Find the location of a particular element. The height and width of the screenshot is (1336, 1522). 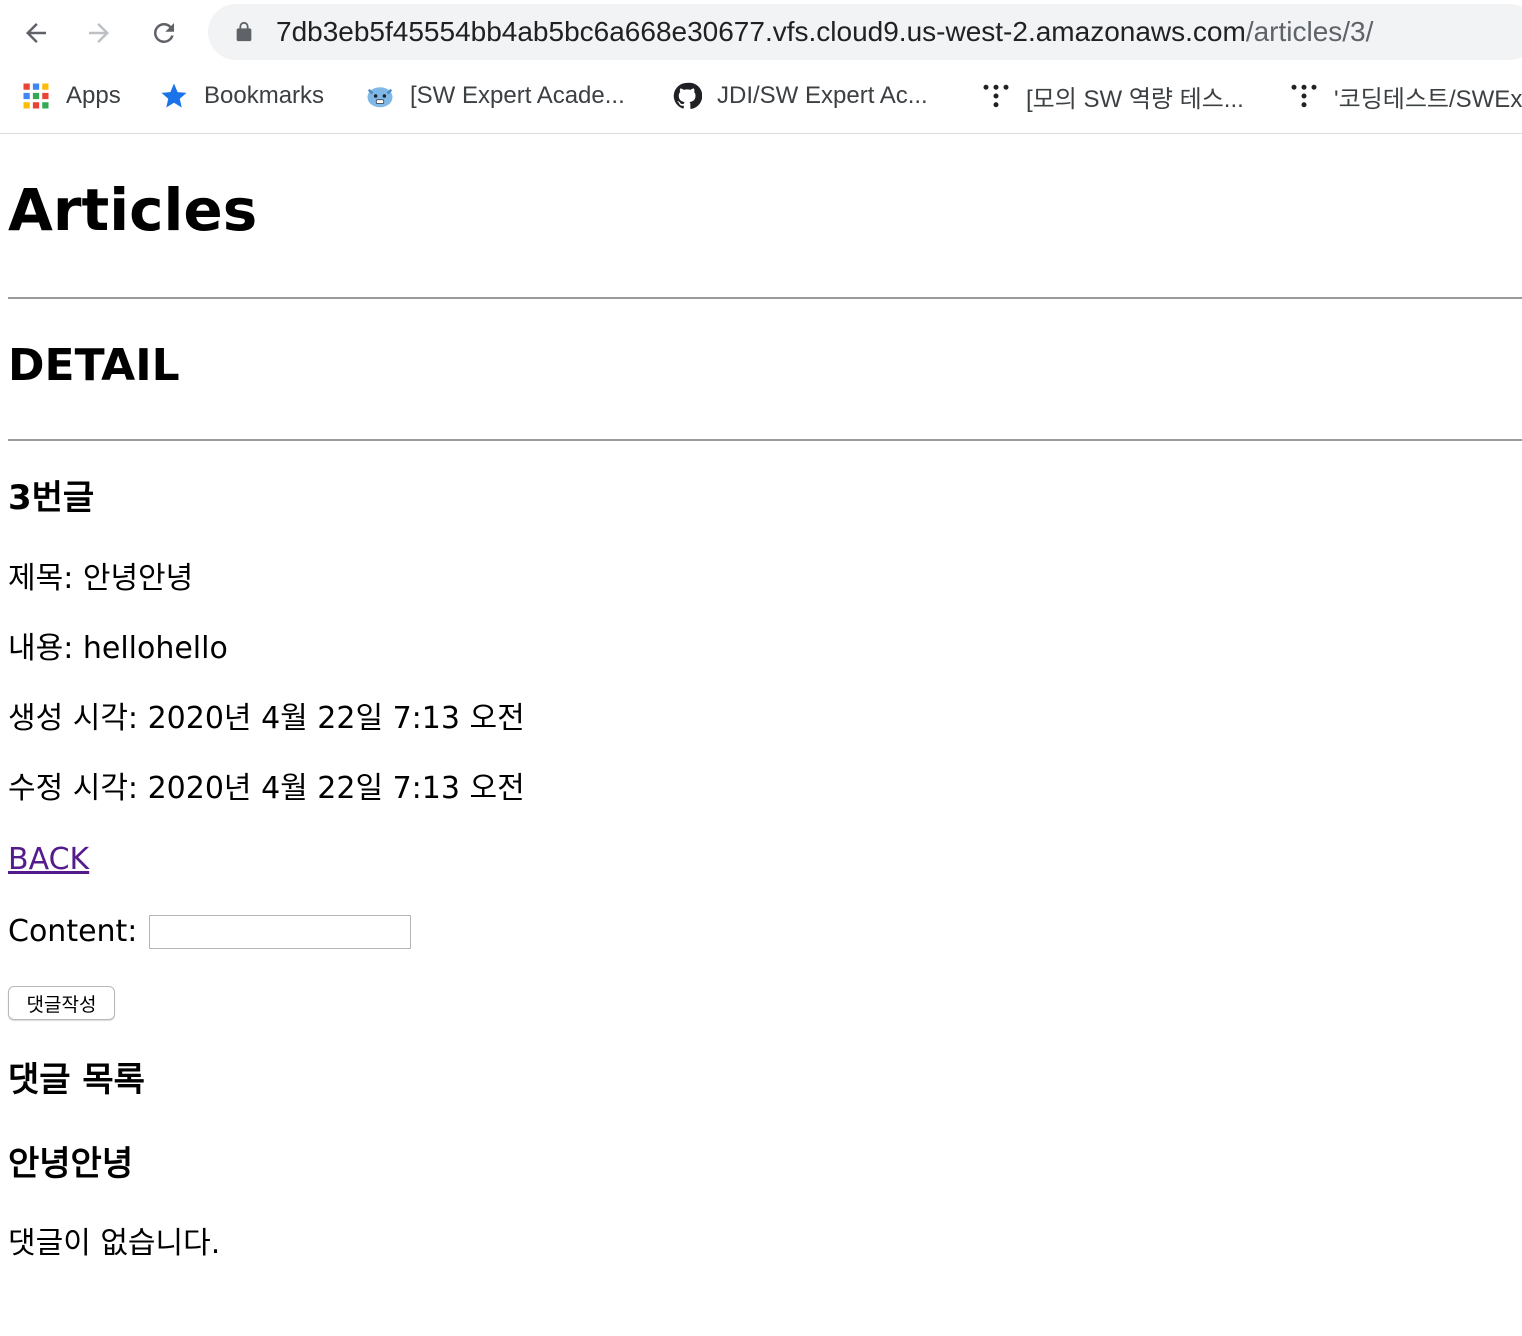

no-comments-message: 댓글이 없습니다. is located at coordinates (114, 1243).